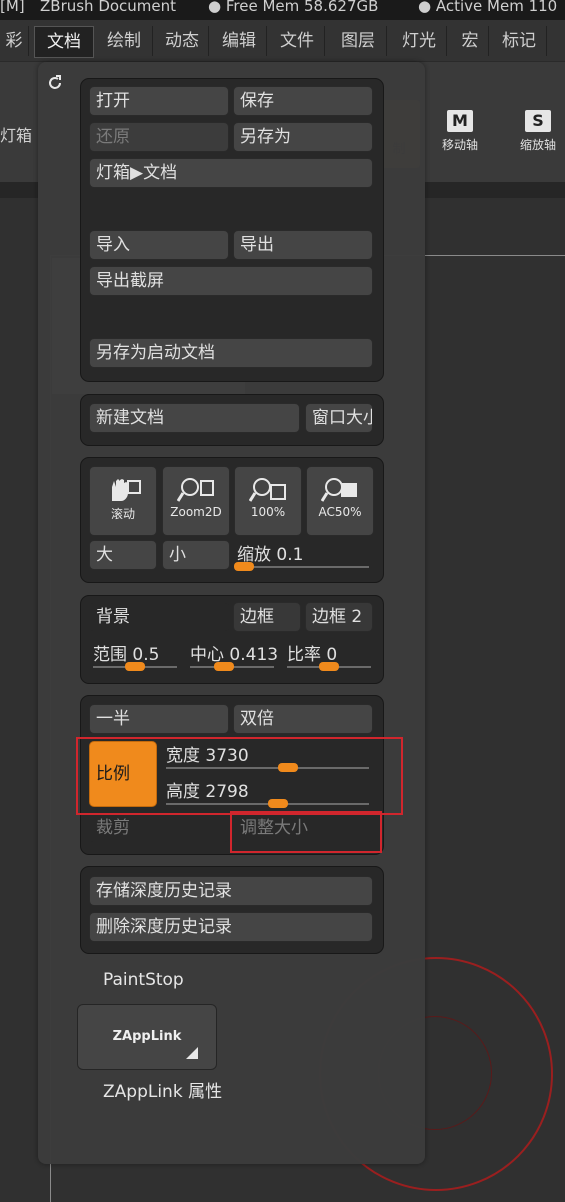  Describe the element at coordinates (224, 666) in the screenshot. I see `center-slider-knob` at that location.